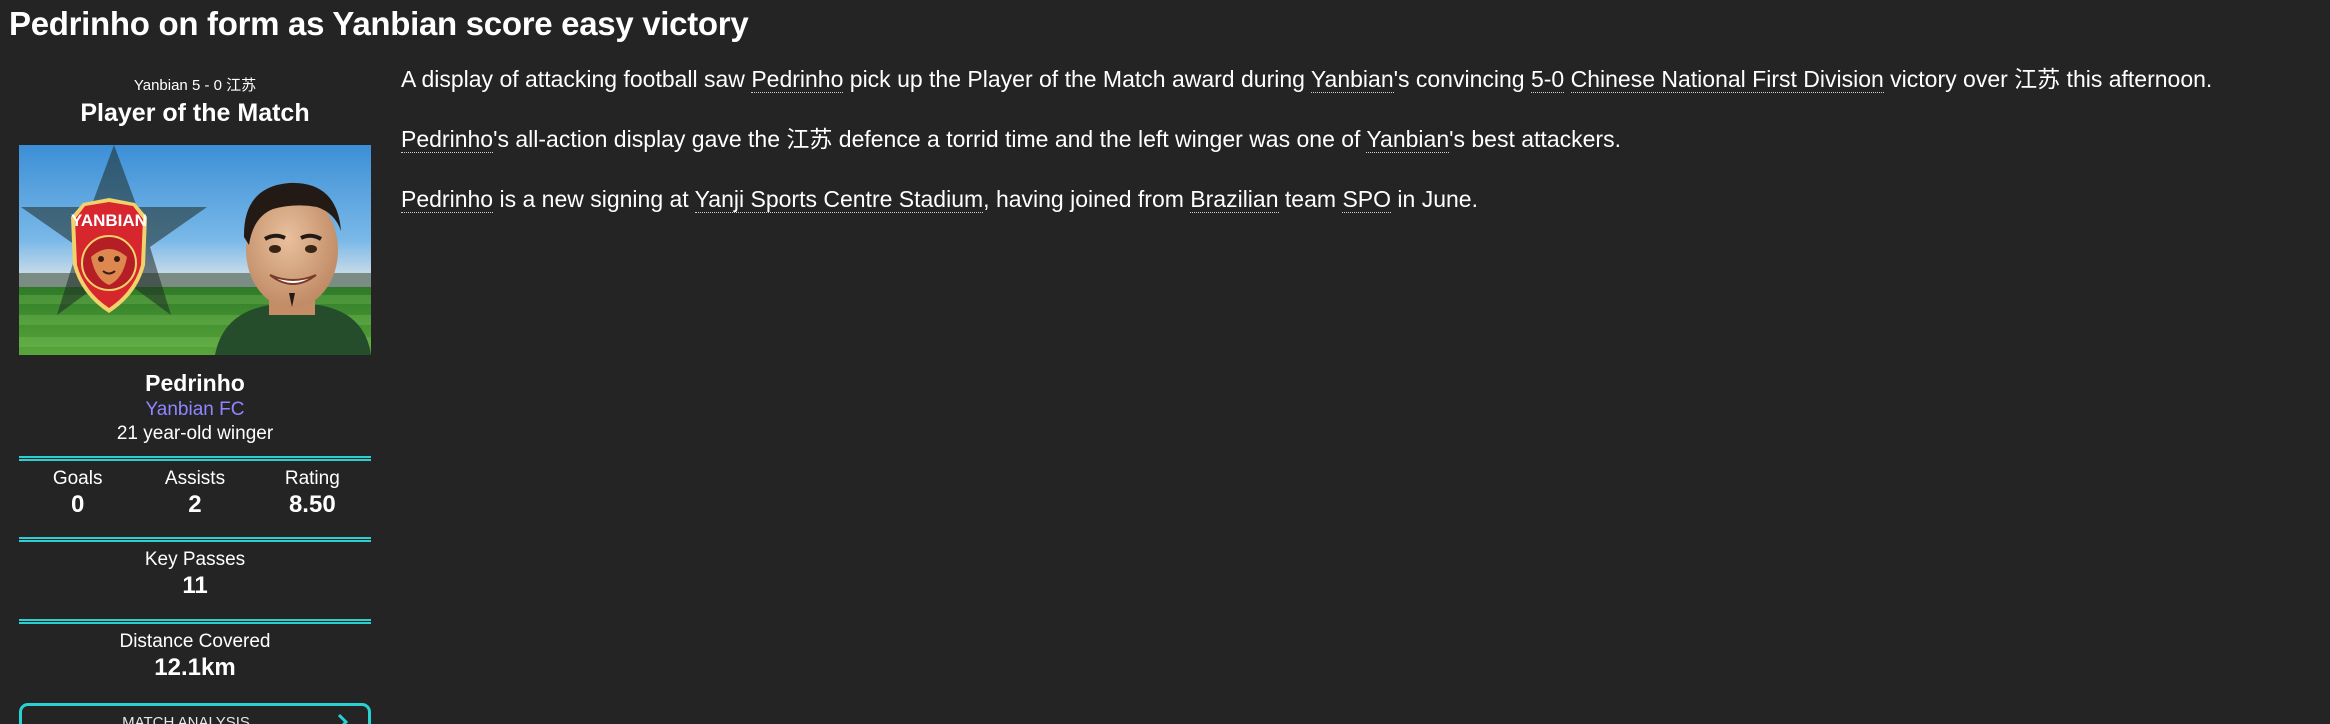  What do you see at coordinates (576, 79) in the screenshot?
I see `article-text: A display of attacking football saw` at bounding box center [576, 79].